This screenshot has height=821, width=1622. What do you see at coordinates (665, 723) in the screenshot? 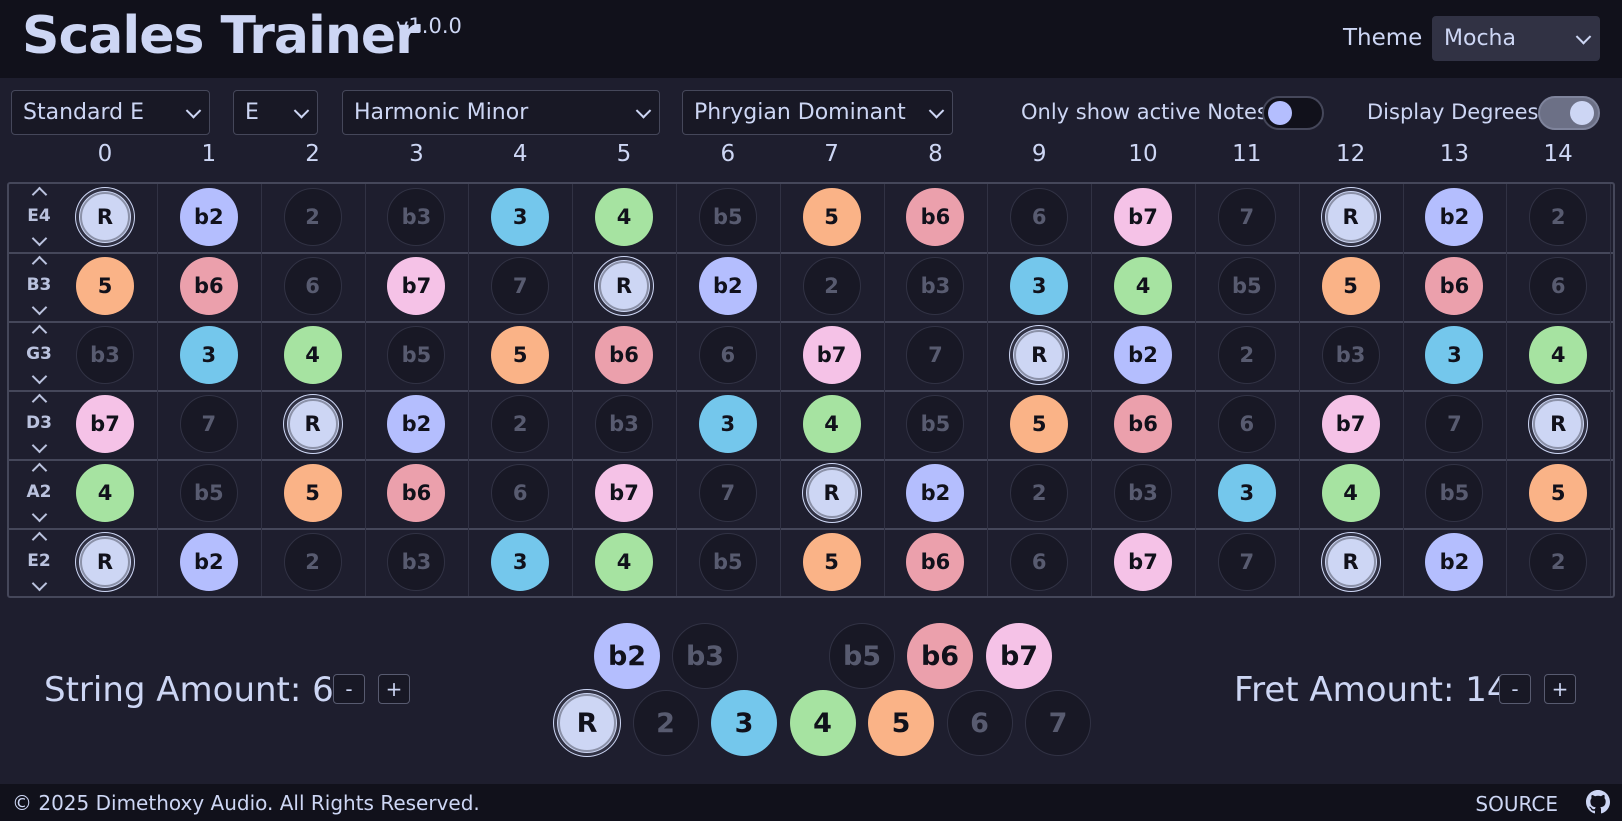
I see `legend-note: 2` at bounding box center [665, 723].